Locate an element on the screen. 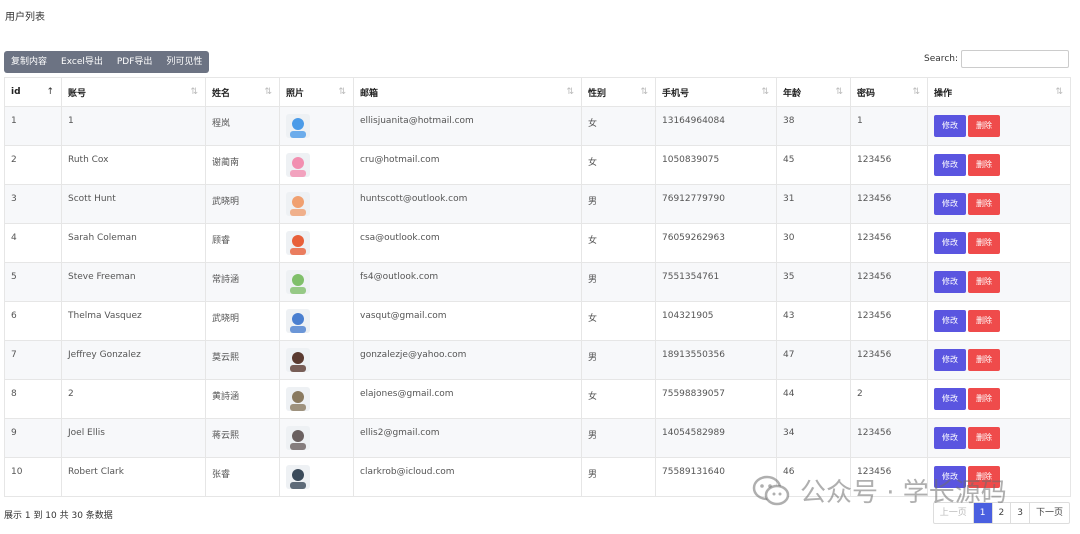 This screenshot has height=534, width=1080. cell-age: 30 is located at coordinates (813, 243).